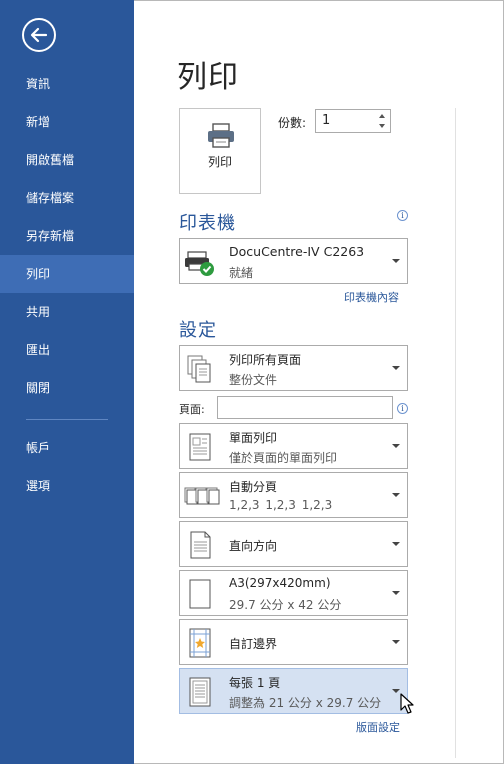  What do you see at coordinates (208, 77) in the screenshot?
I see `page-title: 列印` at bounding box center [208, 77].